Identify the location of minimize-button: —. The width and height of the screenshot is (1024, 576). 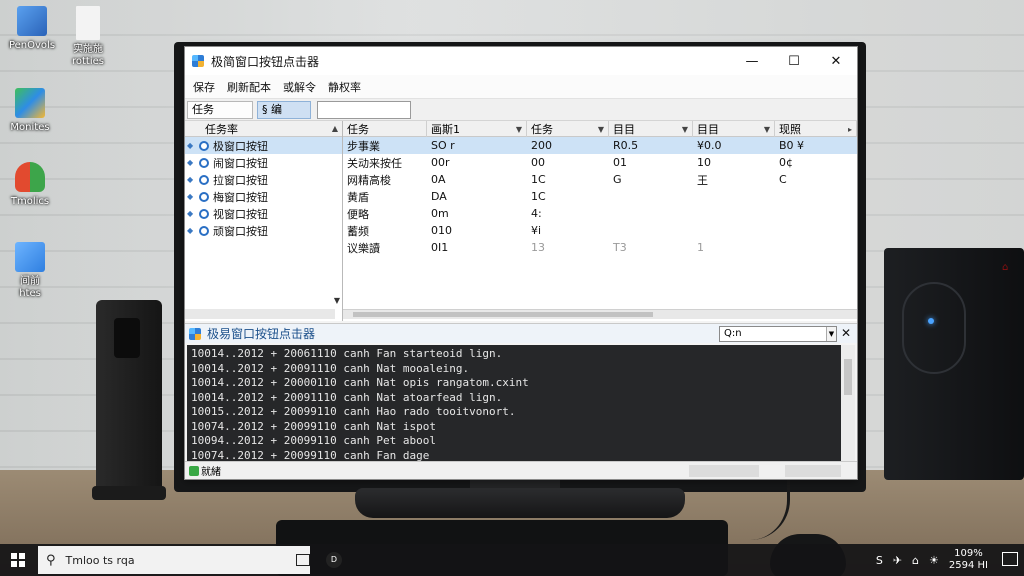
(752, 61).